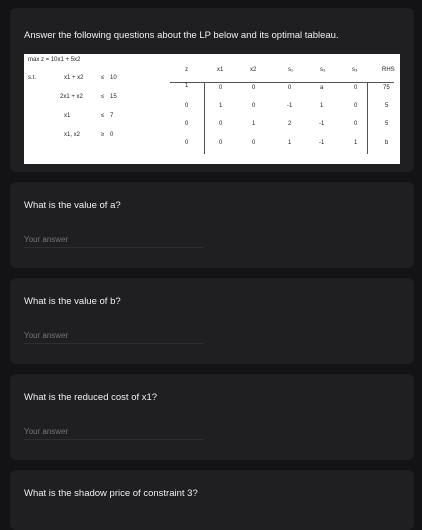  I want to click on cell-r0-x2: 0, so click(254, 88).